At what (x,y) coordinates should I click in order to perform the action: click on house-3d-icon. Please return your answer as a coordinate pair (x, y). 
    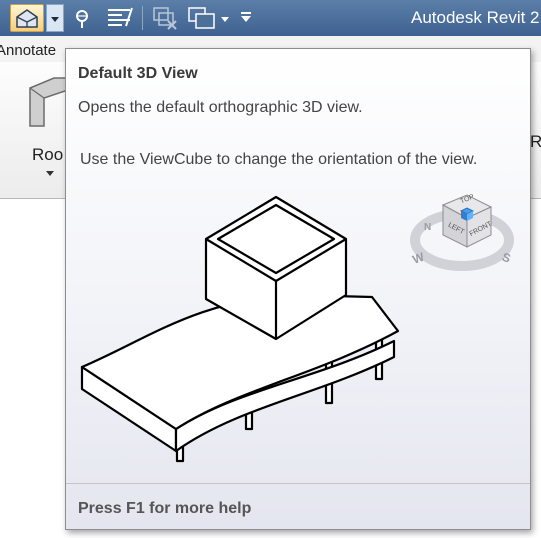
    Looking at the image, I should click on (27, 18).